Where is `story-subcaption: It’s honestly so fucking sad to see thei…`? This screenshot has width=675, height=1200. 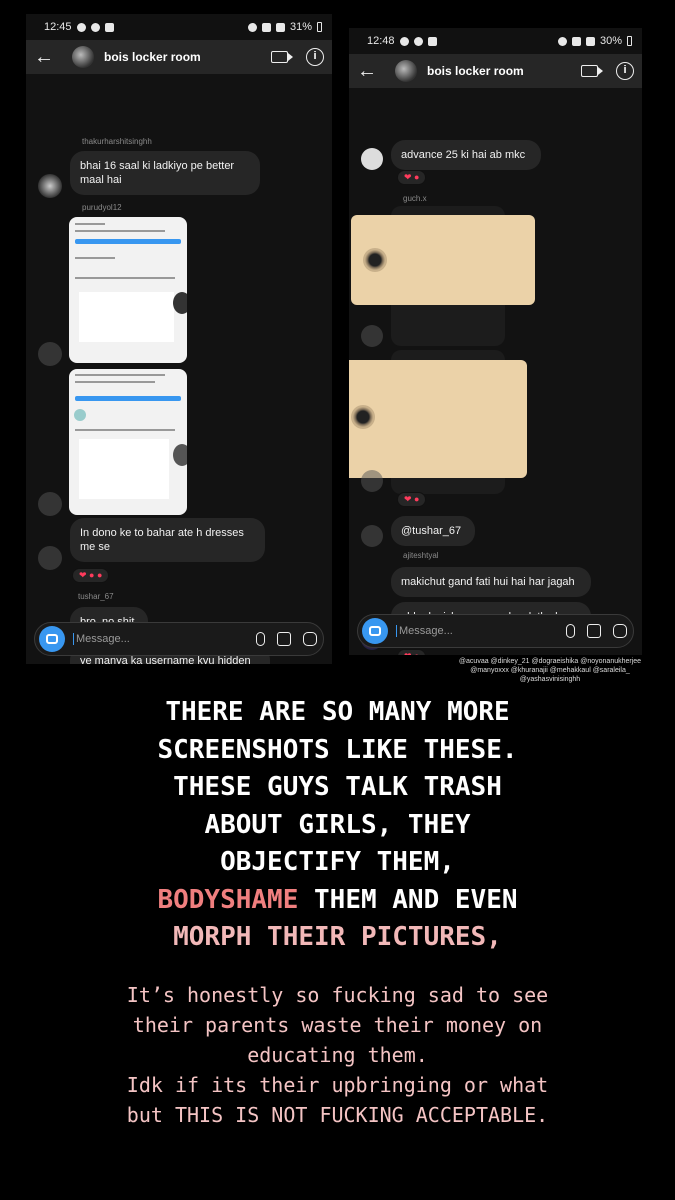 story-subcaption: It’s honestly so fucking sad to see thei… is located at coordinates (337, 1055).